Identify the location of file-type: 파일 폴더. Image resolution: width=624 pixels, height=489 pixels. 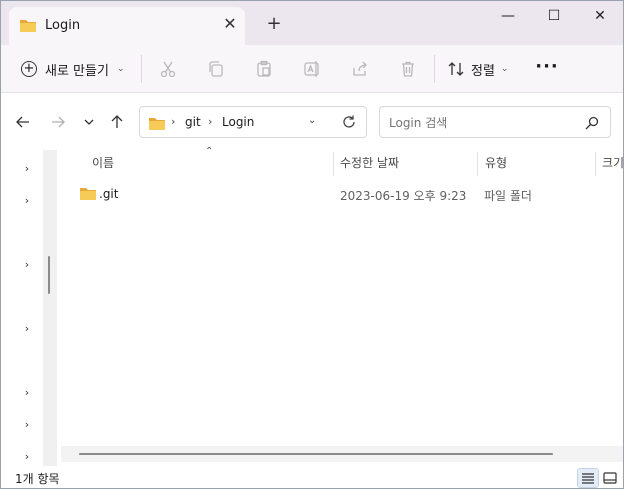
(508, 196).